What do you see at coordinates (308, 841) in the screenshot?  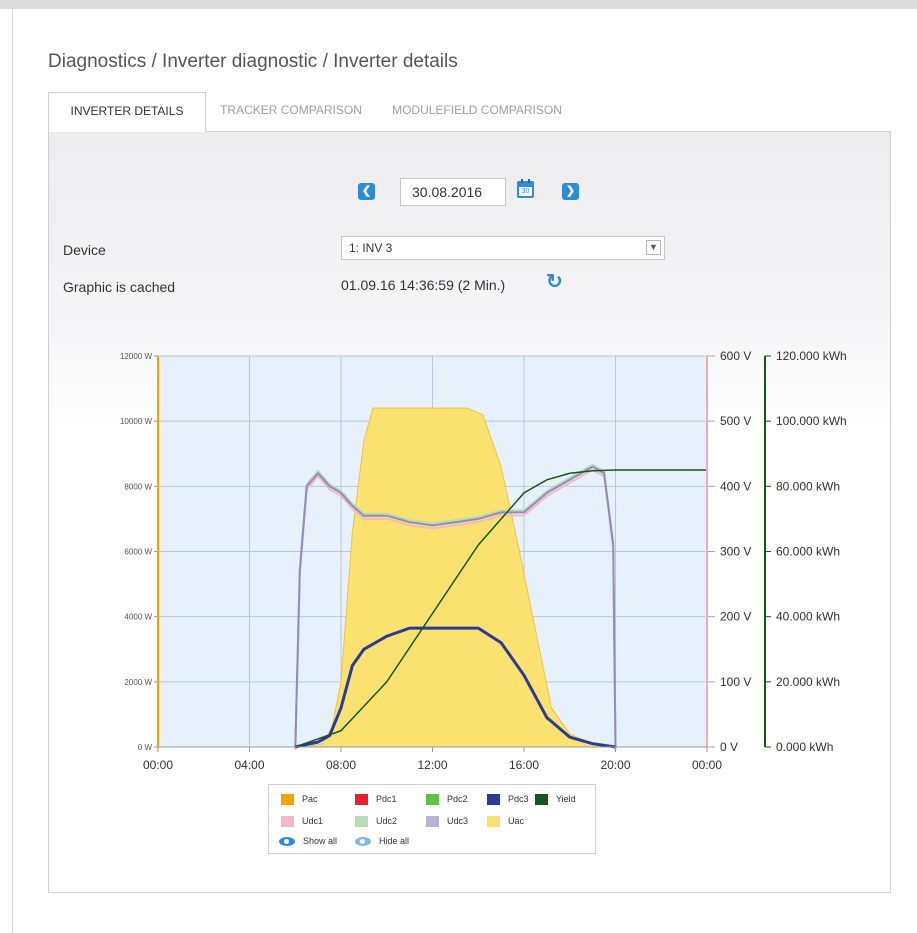 I see `show-all-button: Show all` at bounding box center [308, 841].